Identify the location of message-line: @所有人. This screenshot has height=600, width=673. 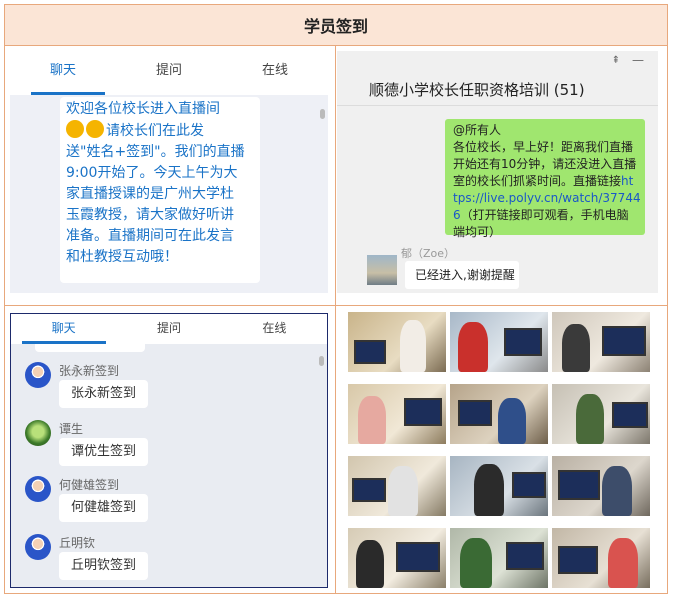
(477, 130).